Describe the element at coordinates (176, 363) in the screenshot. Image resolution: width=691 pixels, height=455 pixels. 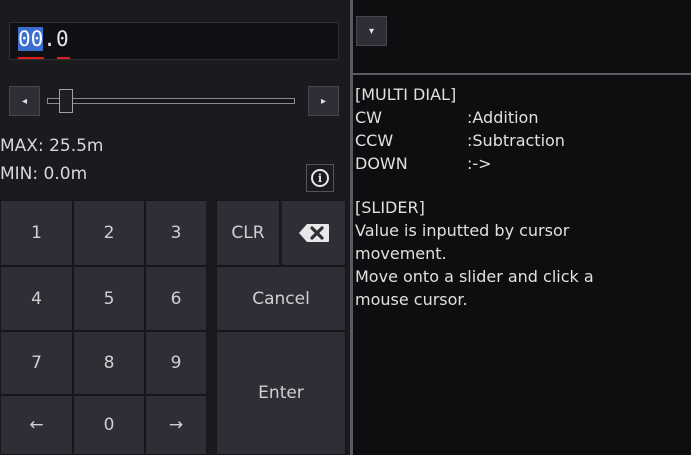
I see `key-9: 9` at that location.